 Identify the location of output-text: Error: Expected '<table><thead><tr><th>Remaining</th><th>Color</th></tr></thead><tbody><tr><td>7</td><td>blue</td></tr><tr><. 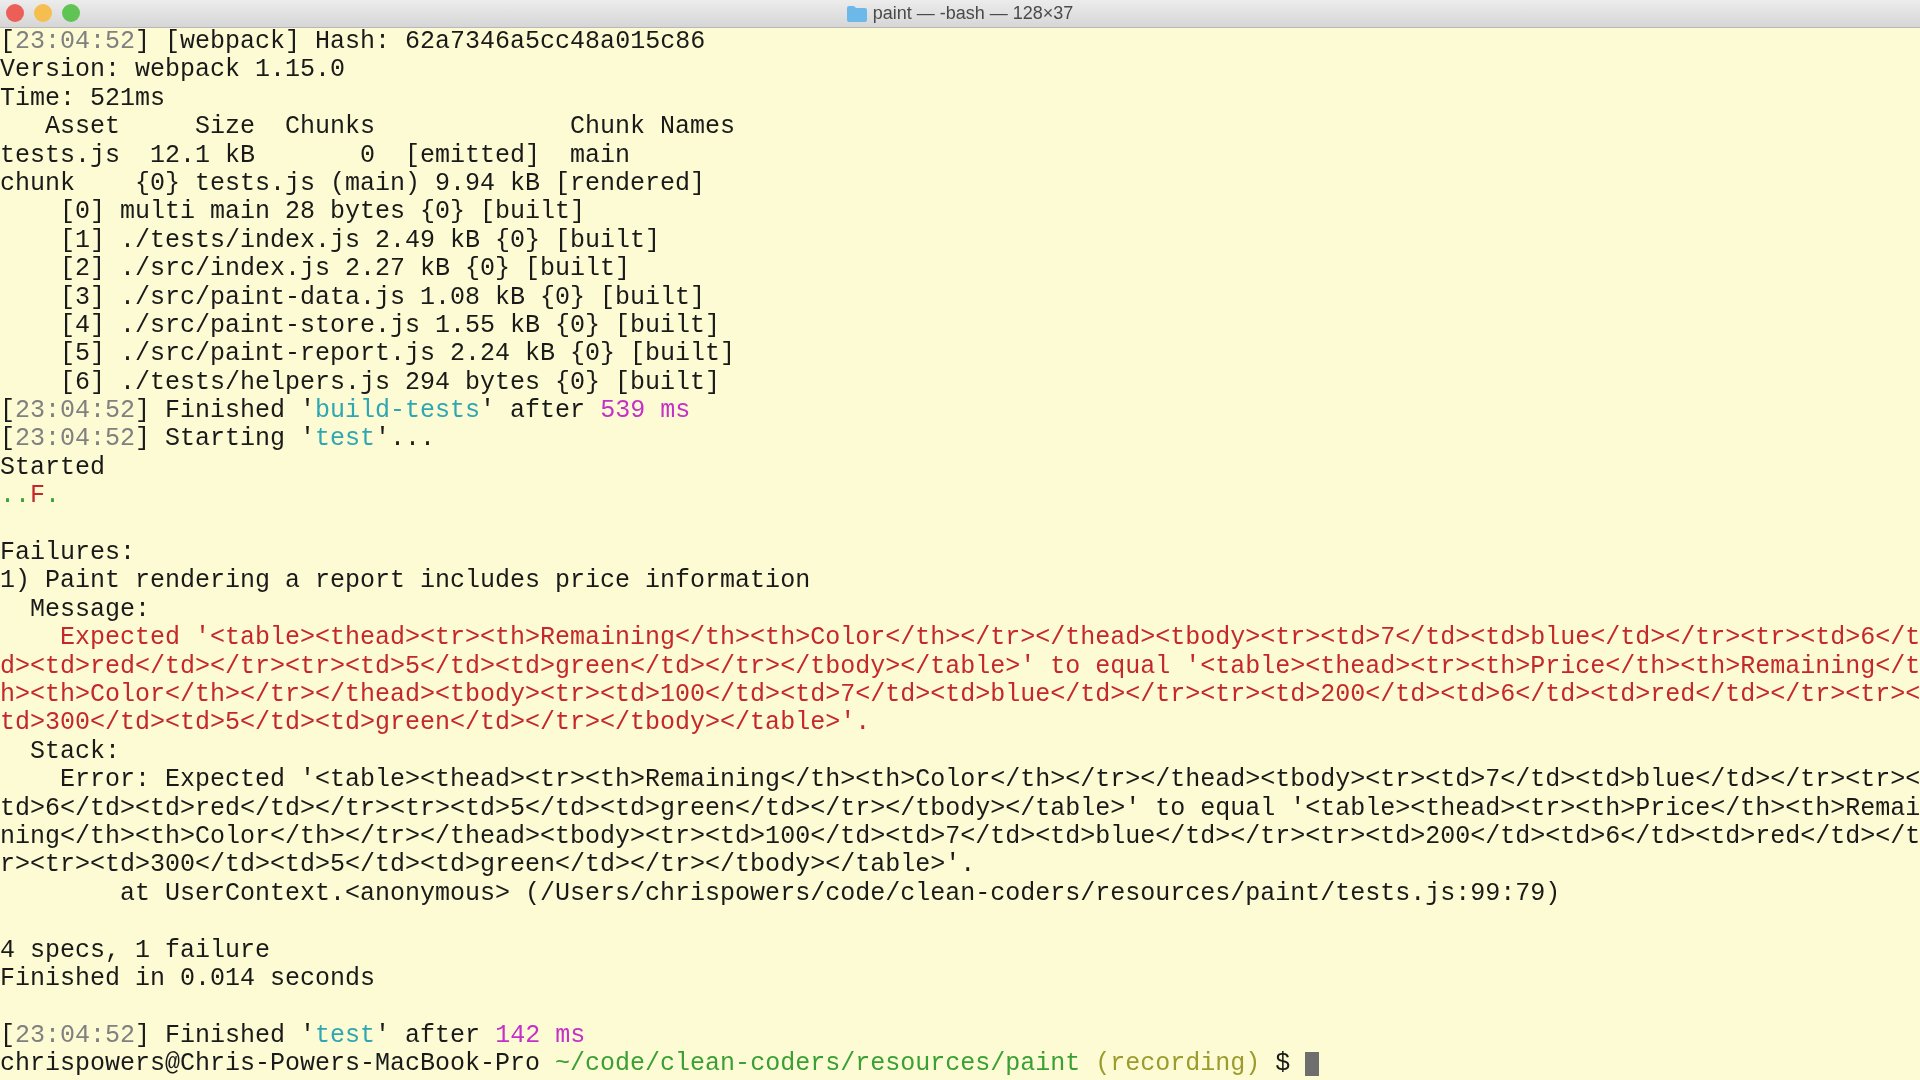
(989, 780).